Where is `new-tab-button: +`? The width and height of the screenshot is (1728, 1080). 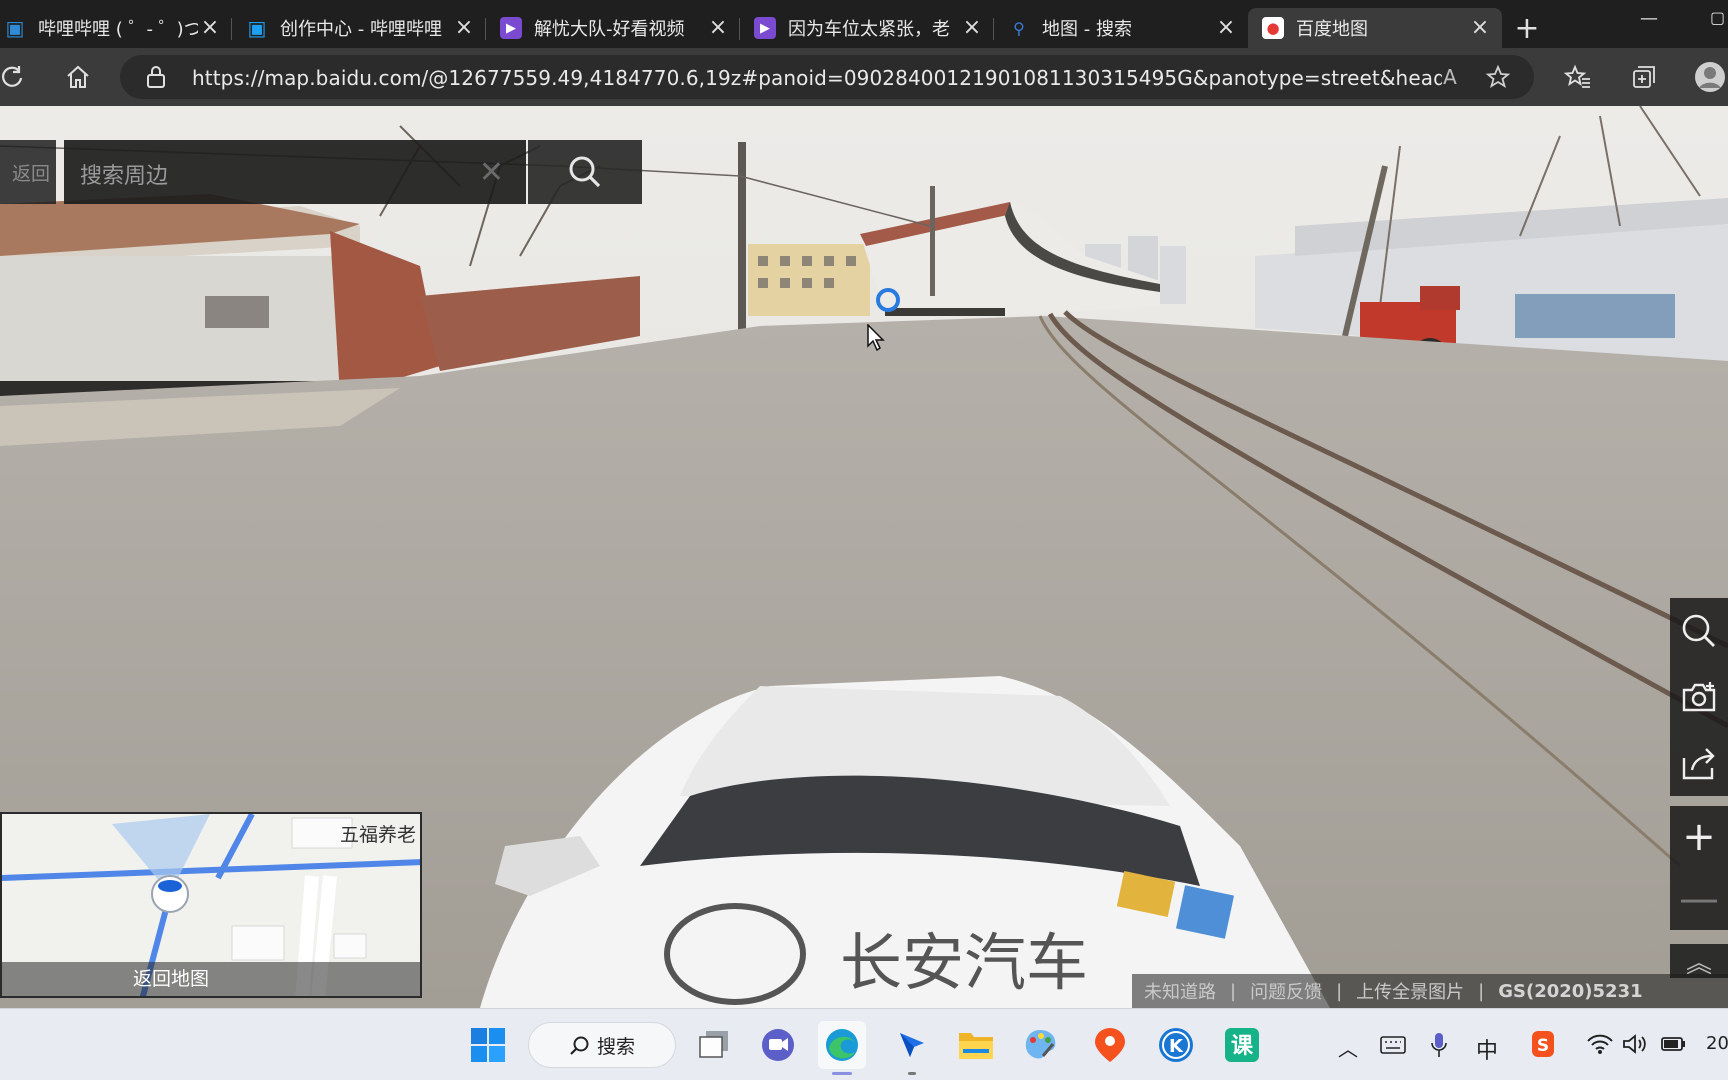 new-tab-button: + is located at coordinates (1527, 28).